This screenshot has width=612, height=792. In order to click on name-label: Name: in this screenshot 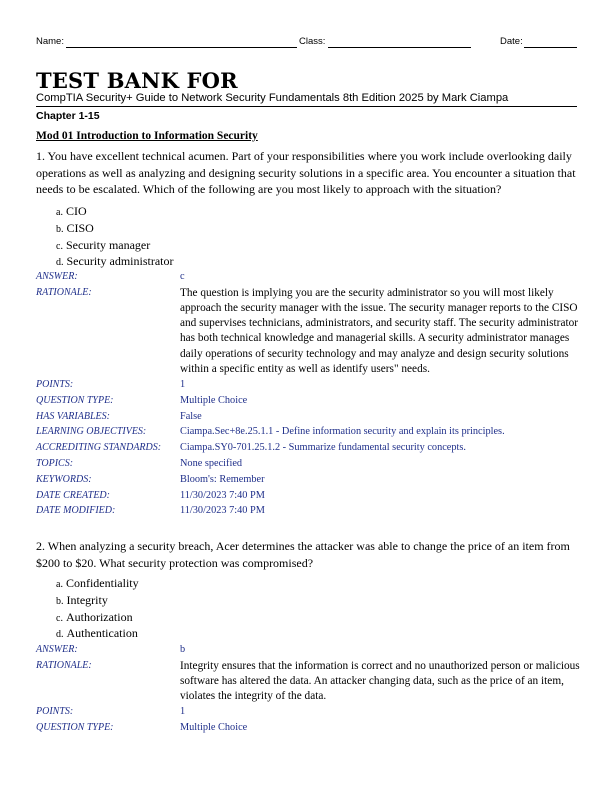, I will do `click(50, 41)`.